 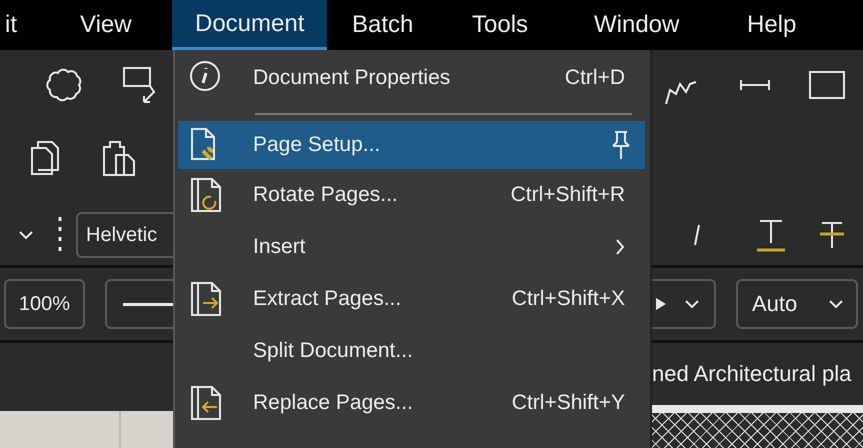 What do you see at coordinates (755, 85) in the screenshot?
I see `dimension-icon` at bounding box center [755, 85].